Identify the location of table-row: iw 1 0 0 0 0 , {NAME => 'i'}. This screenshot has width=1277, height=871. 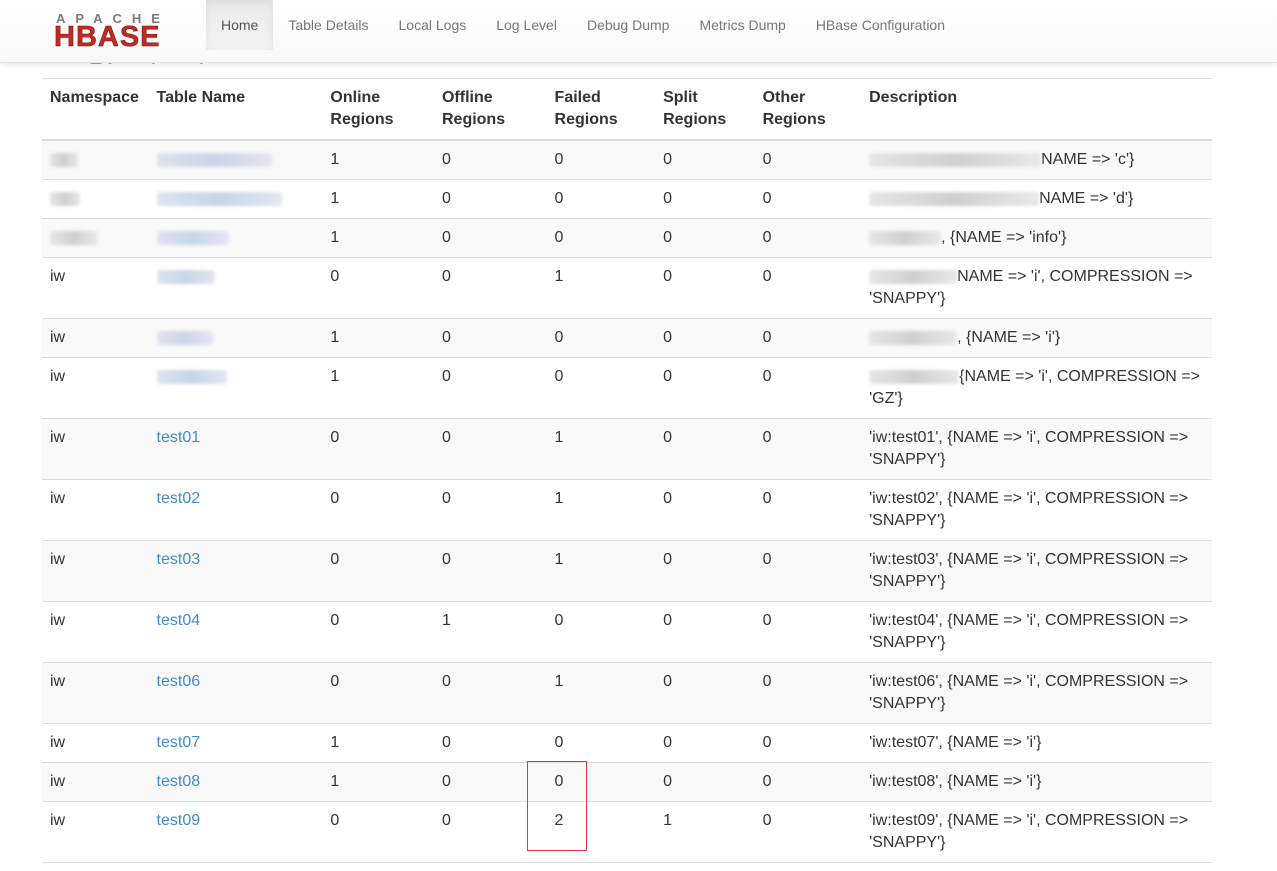
(627, 338).